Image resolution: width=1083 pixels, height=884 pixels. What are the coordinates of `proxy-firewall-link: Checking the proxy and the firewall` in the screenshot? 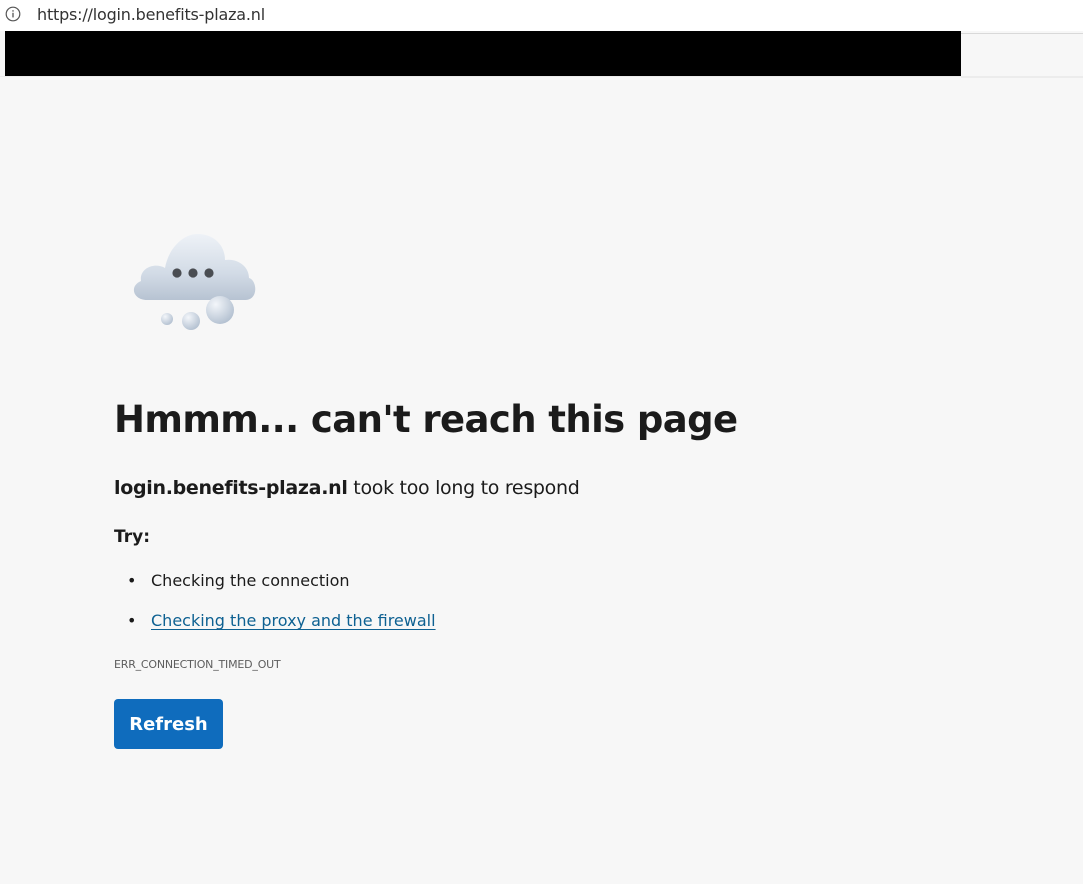 It's located at (293, 620).